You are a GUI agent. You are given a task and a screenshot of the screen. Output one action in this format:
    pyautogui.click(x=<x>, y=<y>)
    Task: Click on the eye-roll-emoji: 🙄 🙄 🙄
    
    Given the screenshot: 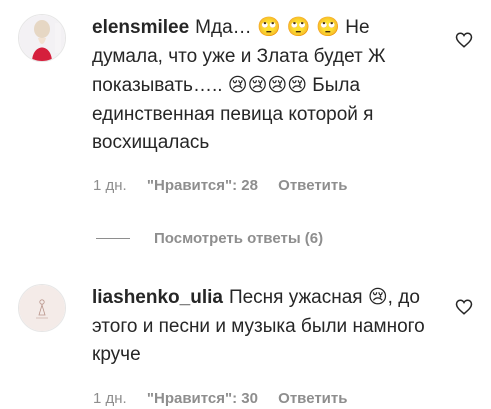 What is the action you would take?
    pyautogui.click(x=298, y=27)
    